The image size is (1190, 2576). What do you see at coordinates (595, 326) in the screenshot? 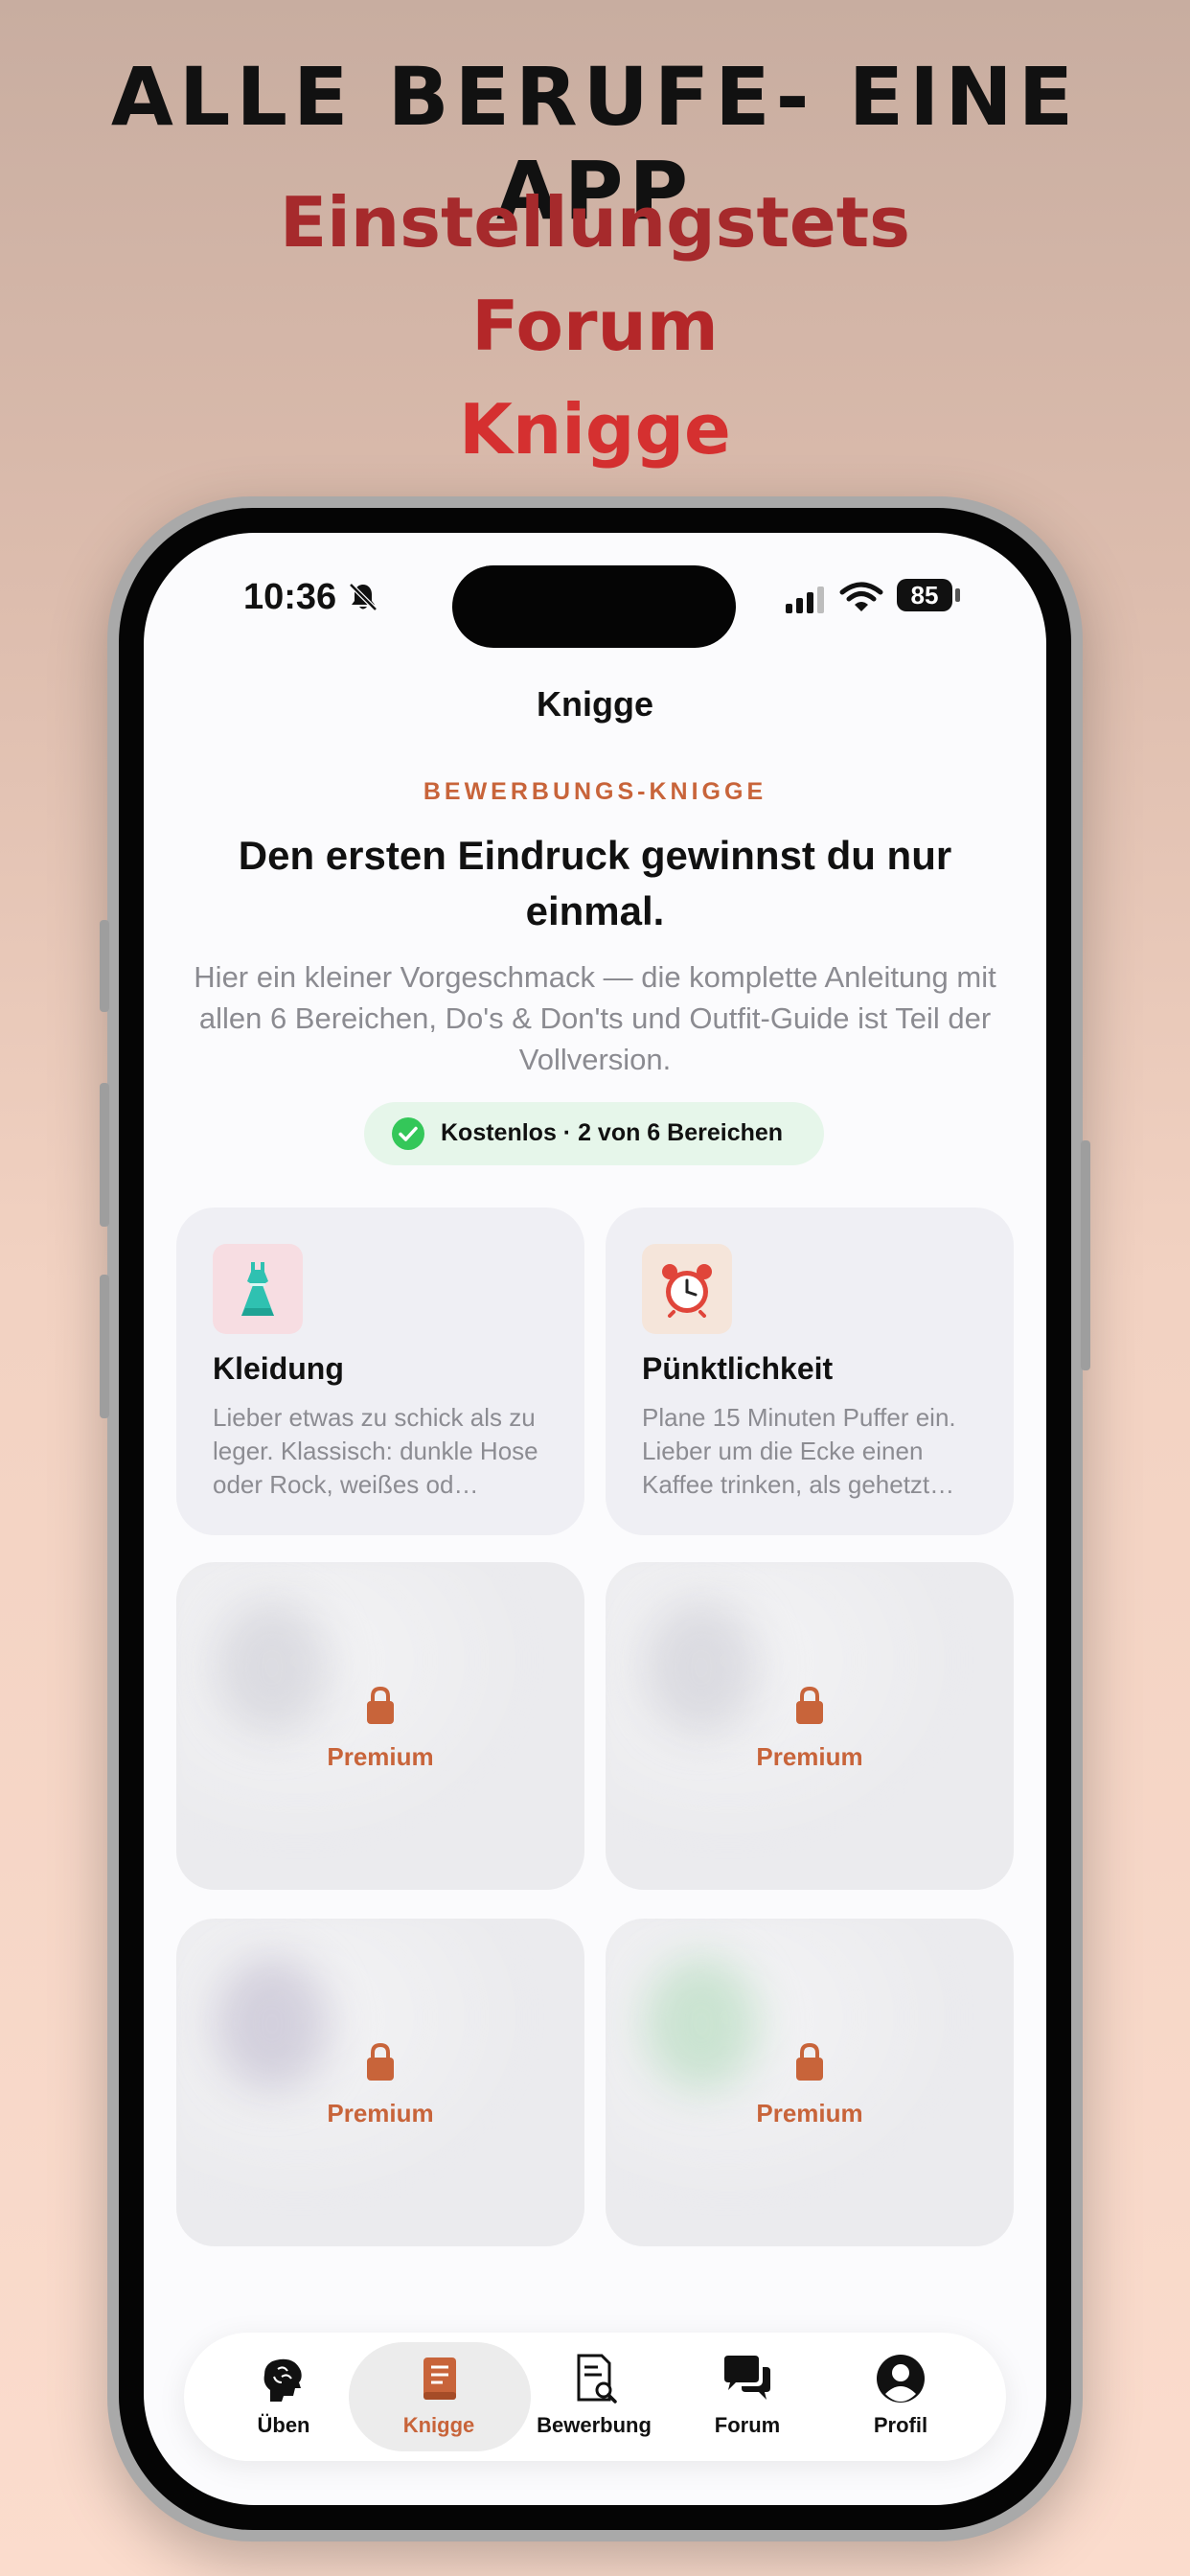
I see `promo-line-forum: Forum` at bounding box center [595, 326].